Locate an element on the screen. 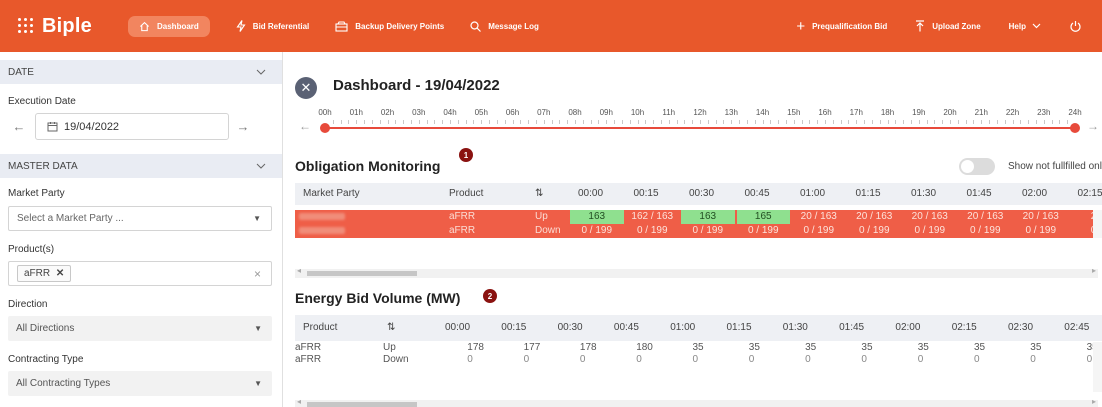 The width and height of the screenshot is (1102, 407). product-chip: aFRR ✕ is located at coordinates (44, 273).